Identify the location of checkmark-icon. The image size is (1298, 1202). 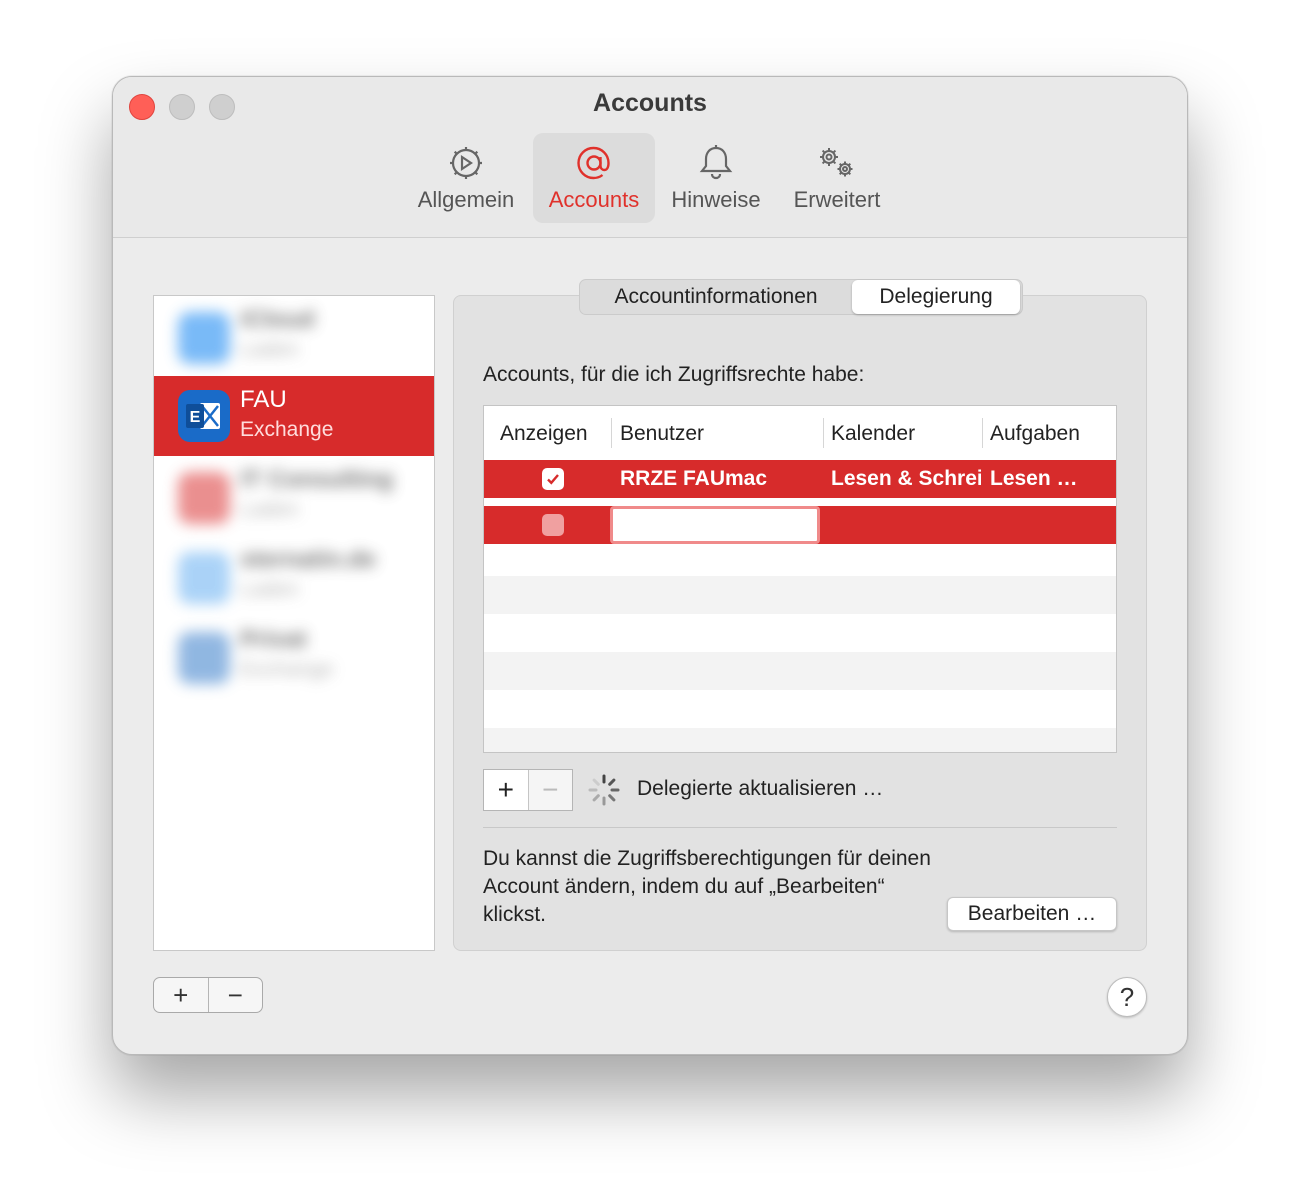
(553, 479).